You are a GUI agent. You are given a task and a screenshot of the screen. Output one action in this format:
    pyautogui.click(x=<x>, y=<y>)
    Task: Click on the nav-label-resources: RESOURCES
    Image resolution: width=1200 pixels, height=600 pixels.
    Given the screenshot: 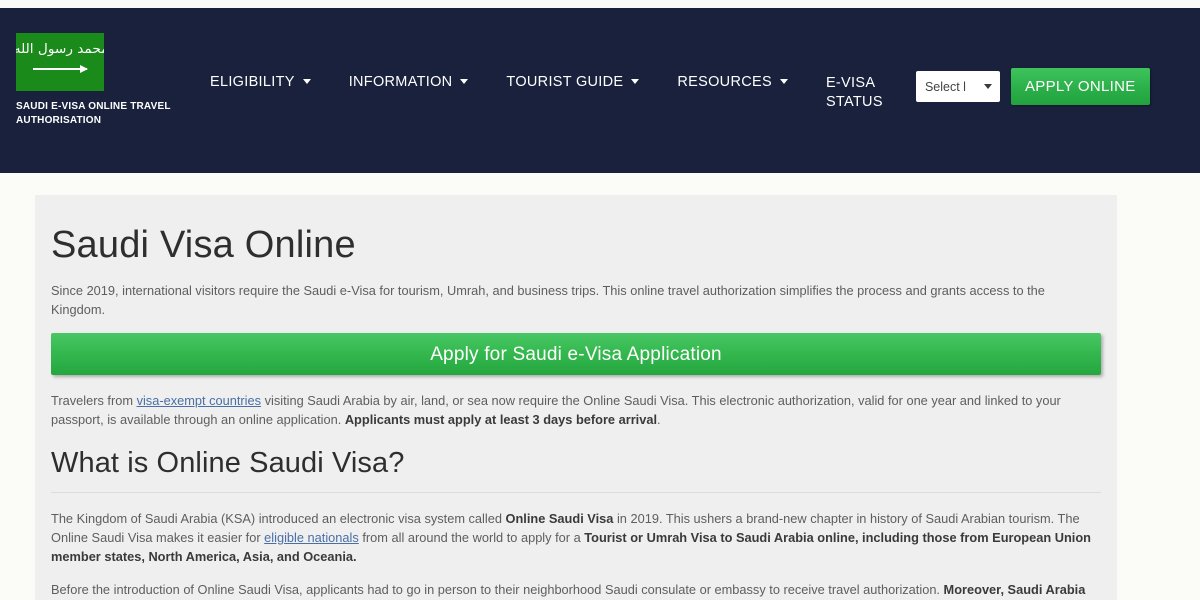 What is the action you would take?
    pyautogui.click(x=724, y=82)
    